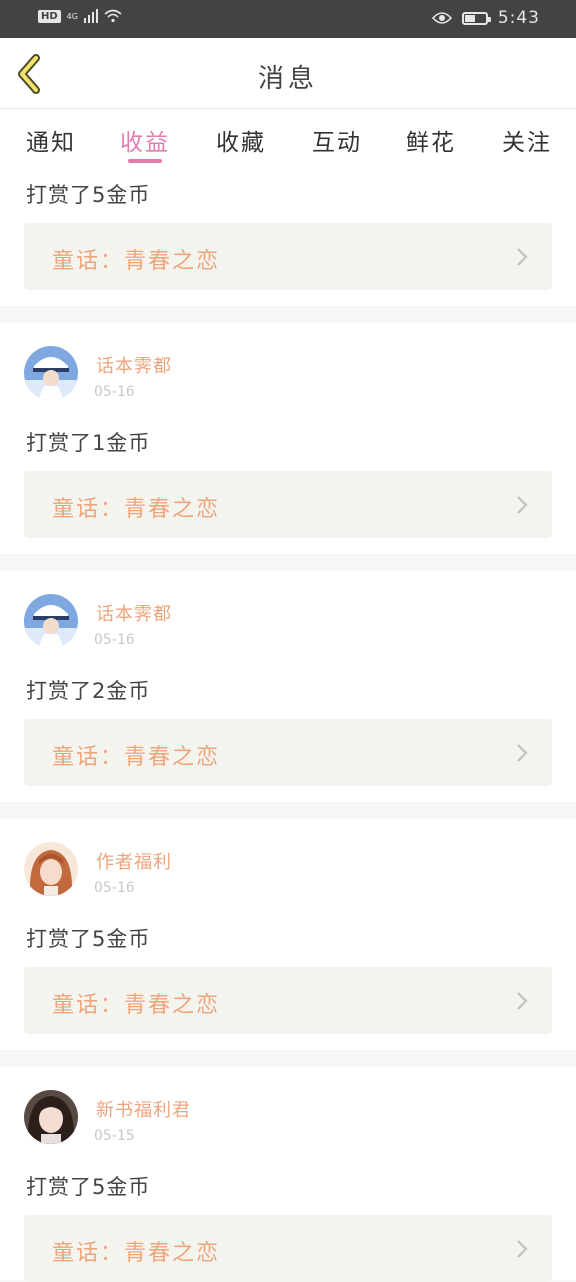 The width and height of the screenshot is (576, 1282). I want to click on status-bar: HD 4G 5:43, so click(288, 19).